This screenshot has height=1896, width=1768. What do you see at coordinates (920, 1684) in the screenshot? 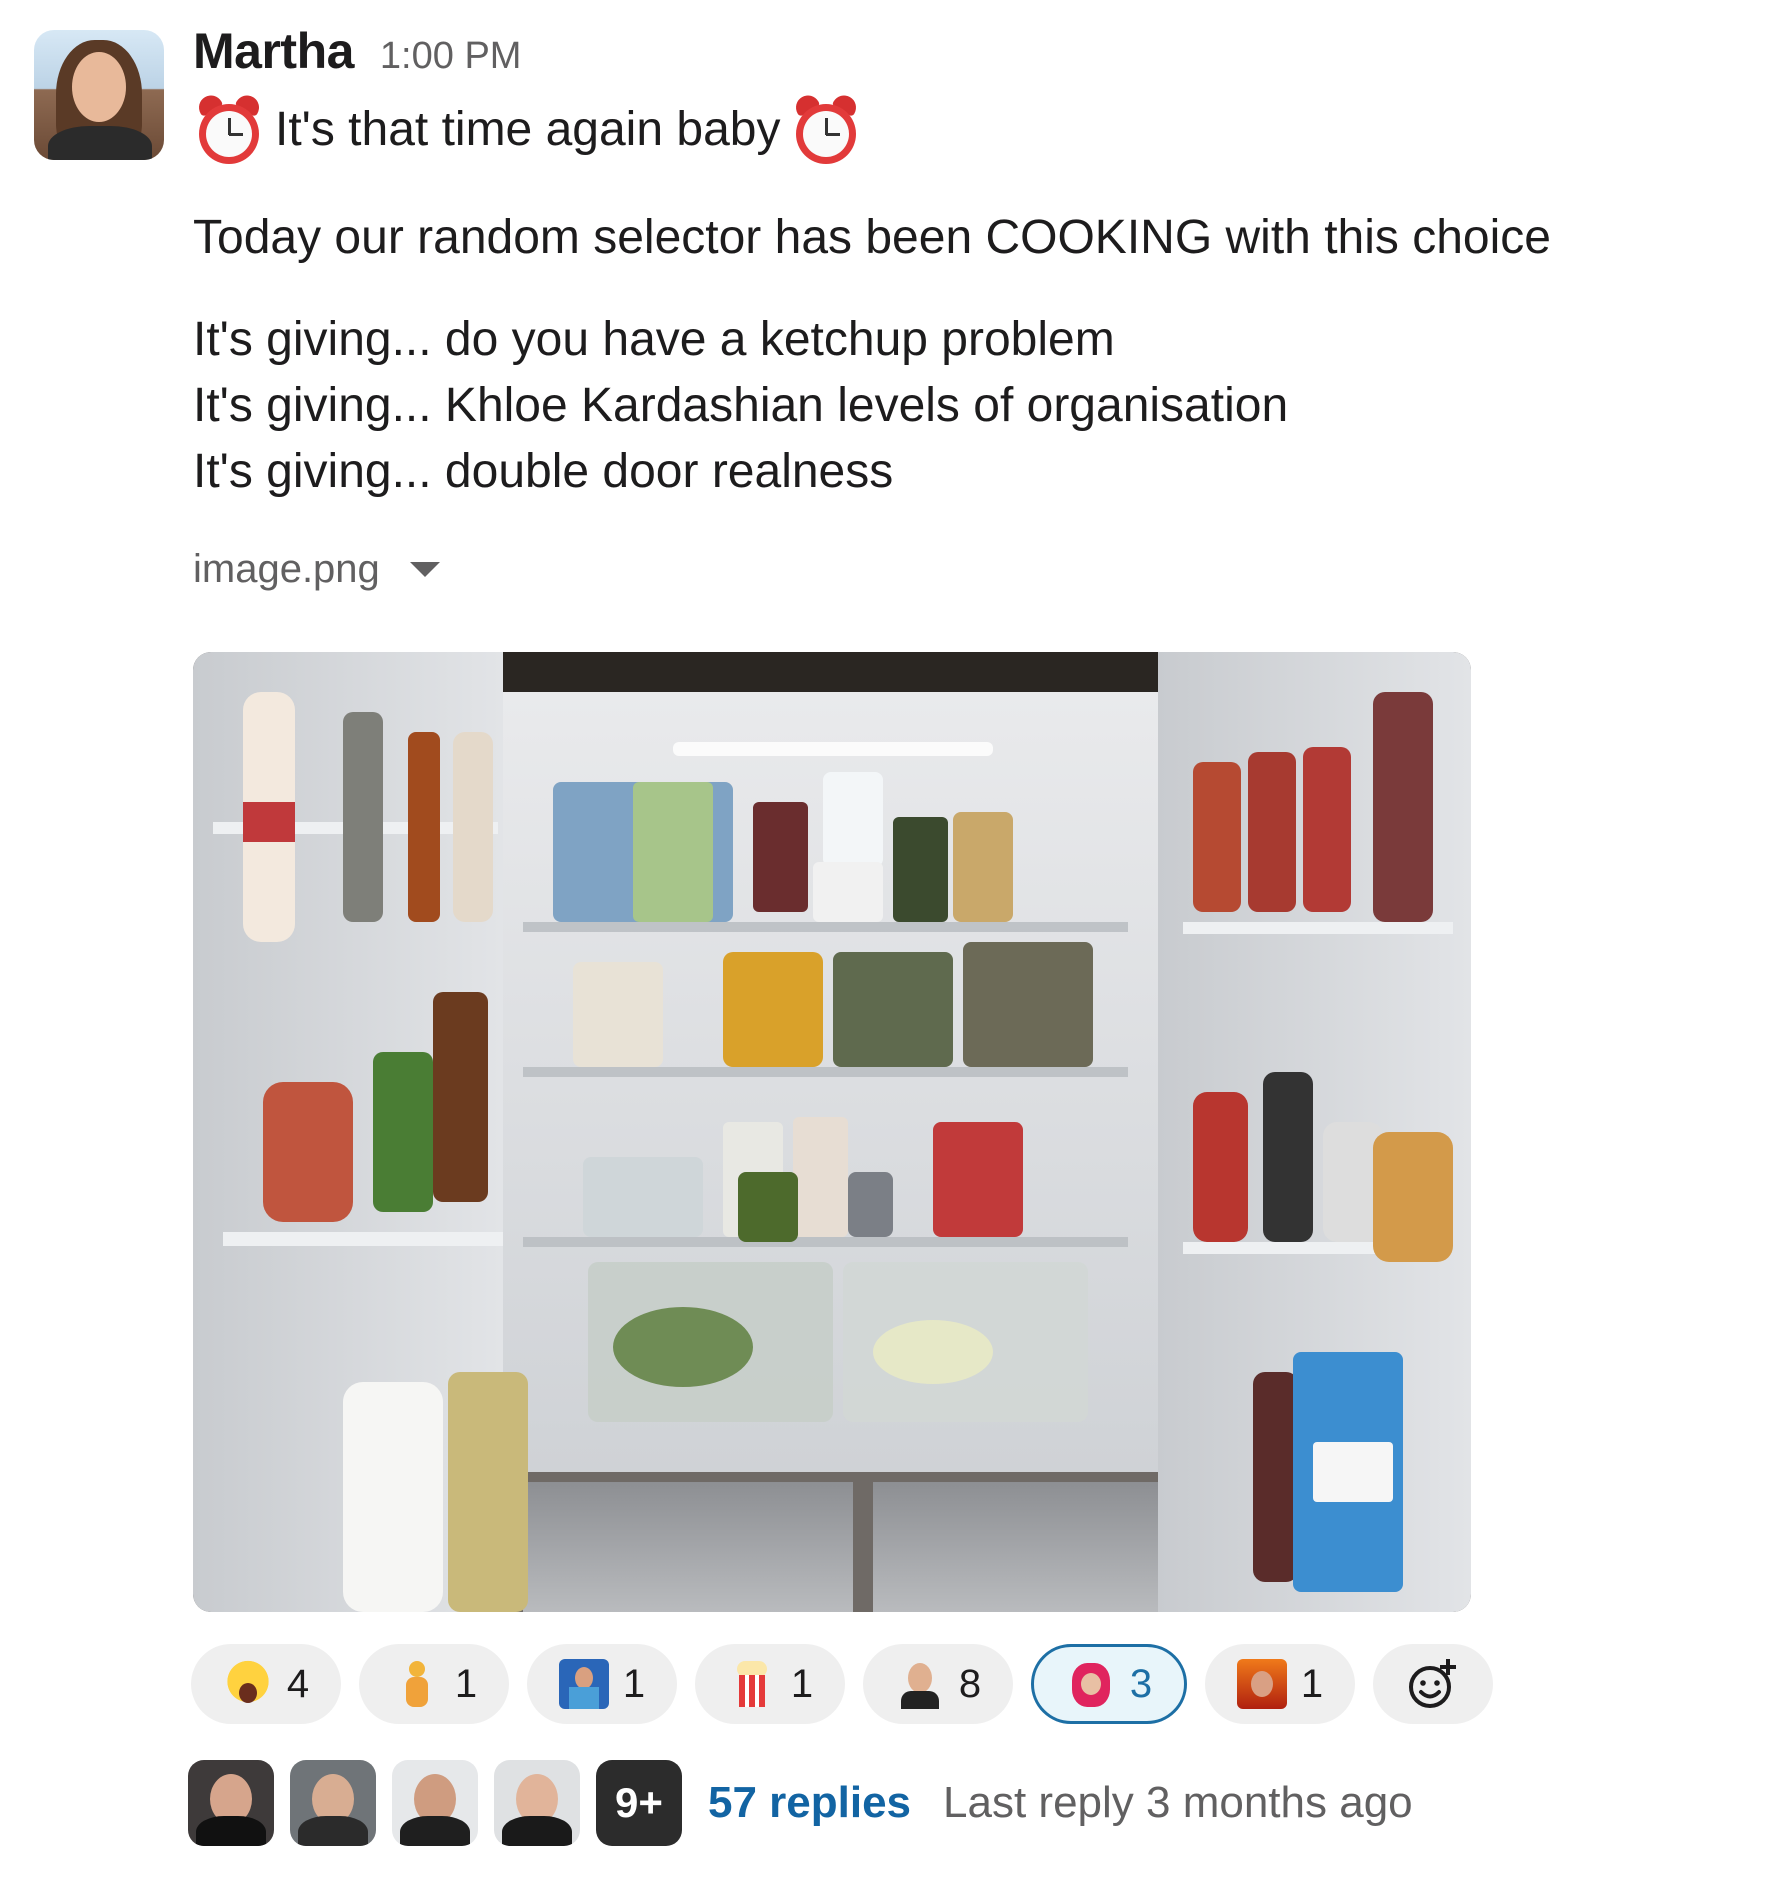
I see `custom-shocked-man-icon` at bounding box center [920, 1684].